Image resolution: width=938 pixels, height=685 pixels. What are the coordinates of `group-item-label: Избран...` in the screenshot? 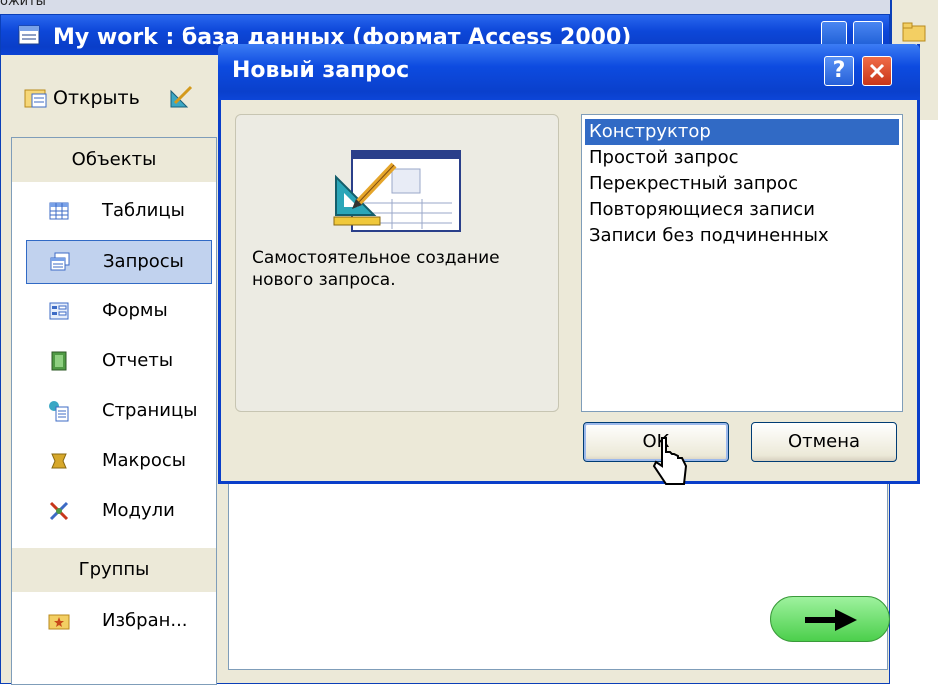 It's located at (145, 620).